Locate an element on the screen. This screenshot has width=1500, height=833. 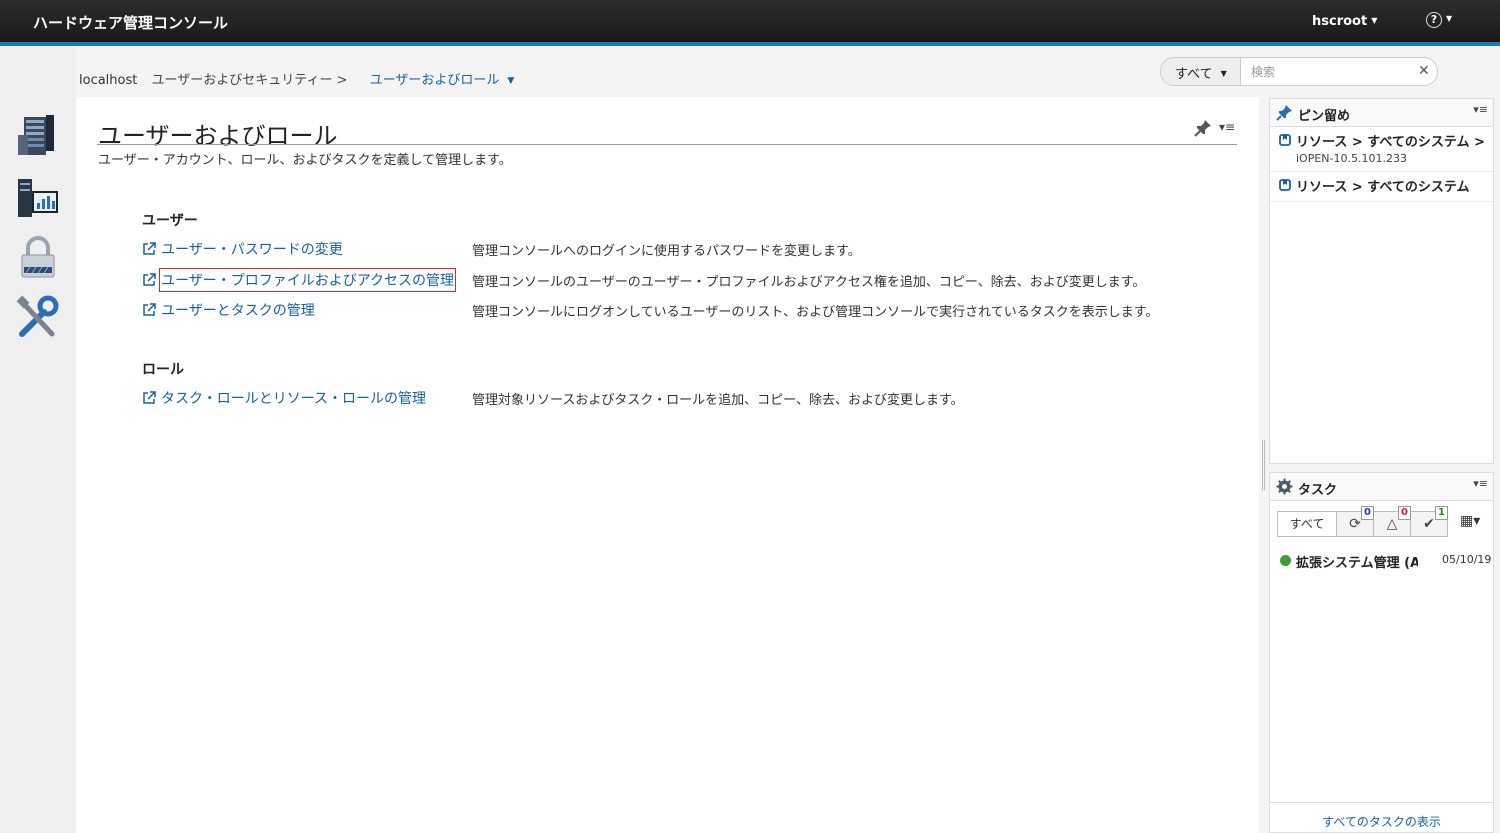
table-view-icon: ▦▾ is located at coordinates (1470, 521).